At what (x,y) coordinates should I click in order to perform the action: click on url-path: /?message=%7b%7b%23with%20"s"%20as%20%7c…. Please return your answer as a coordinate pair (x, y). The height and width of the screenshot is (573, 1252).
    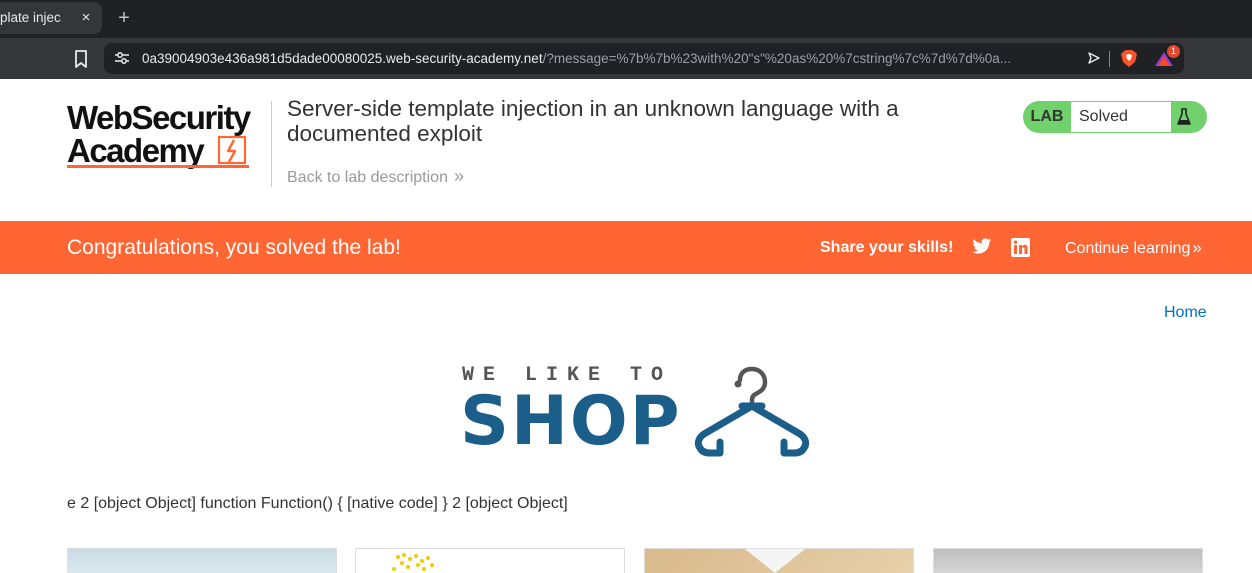
    Looking at the image, I should click on (777, 58).